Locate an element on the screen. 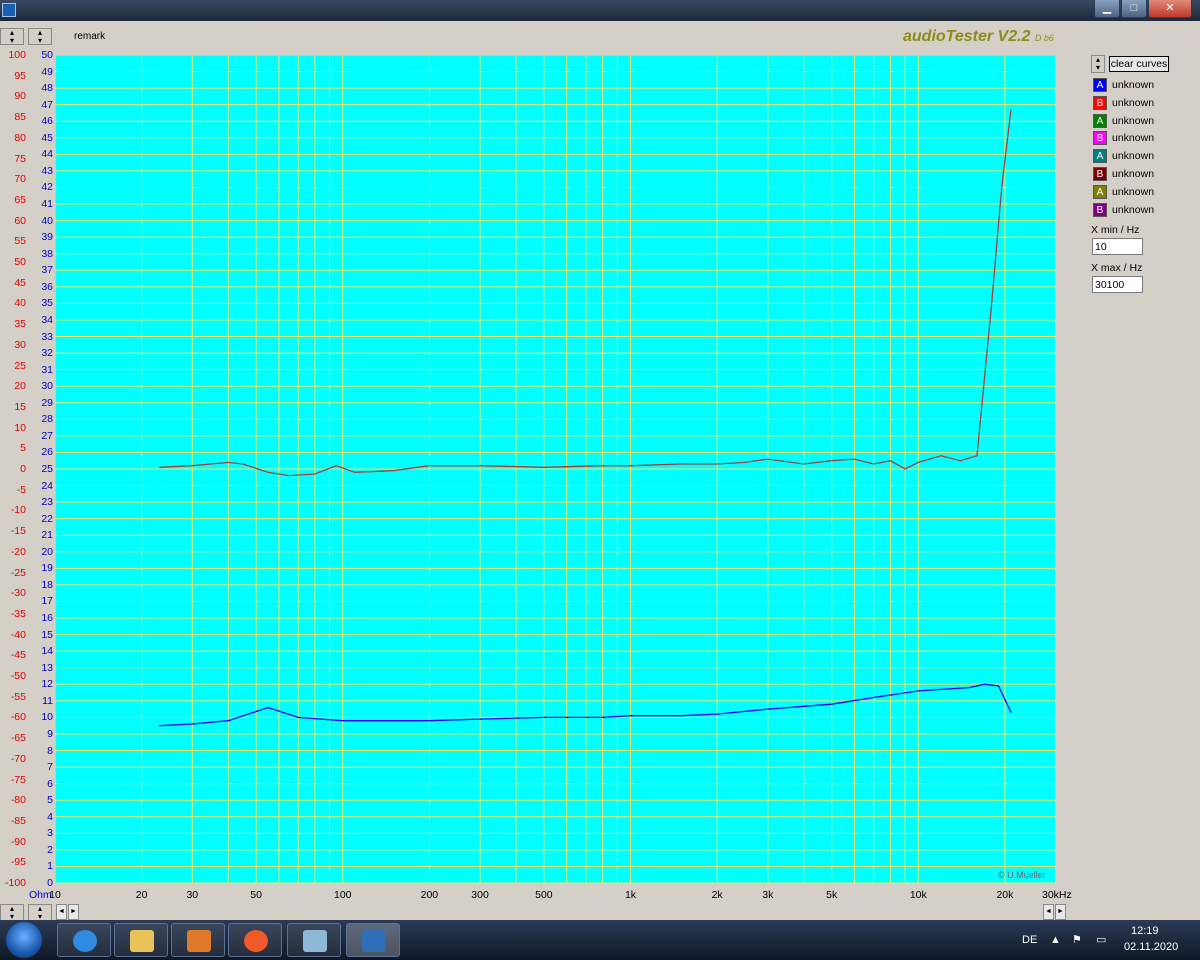 Image resolution: width=1200 pixels, height=960 pixels. y-left-tick-label: 80 is located at coordinates (20, 137).